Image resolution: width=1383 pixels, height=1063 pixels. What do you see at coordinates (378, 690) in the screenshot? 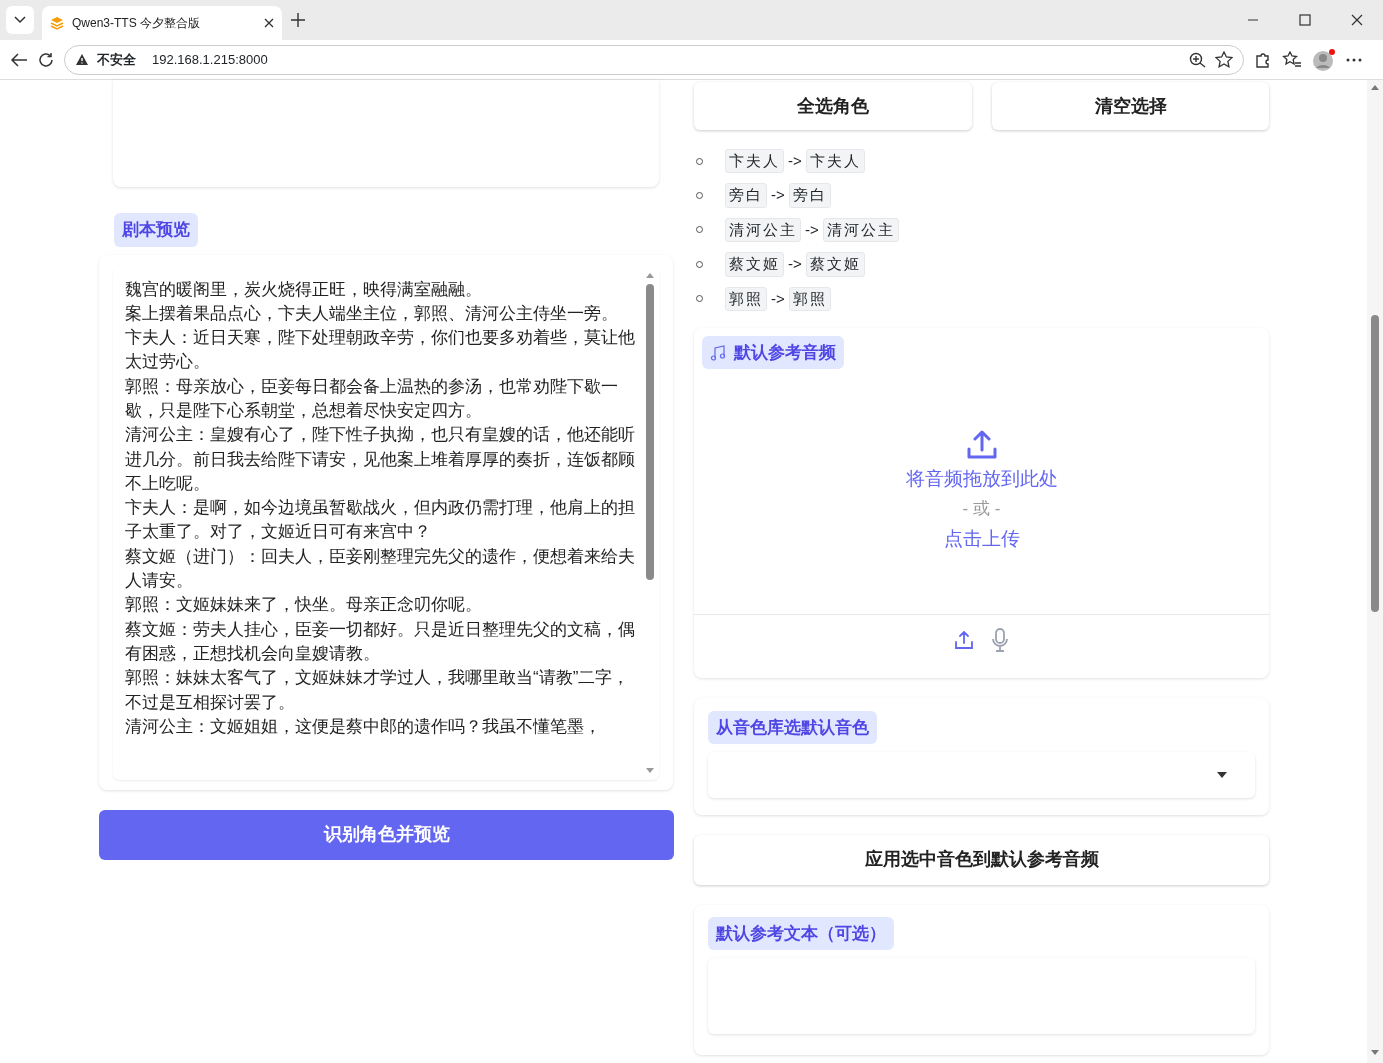
I see `script-line: 郭照：妹妹太客气了，文姬妹妹才学过人，我哪里敢当“请教”二字，不过是互相探讨罢了。` at bounding box center [378, 690].